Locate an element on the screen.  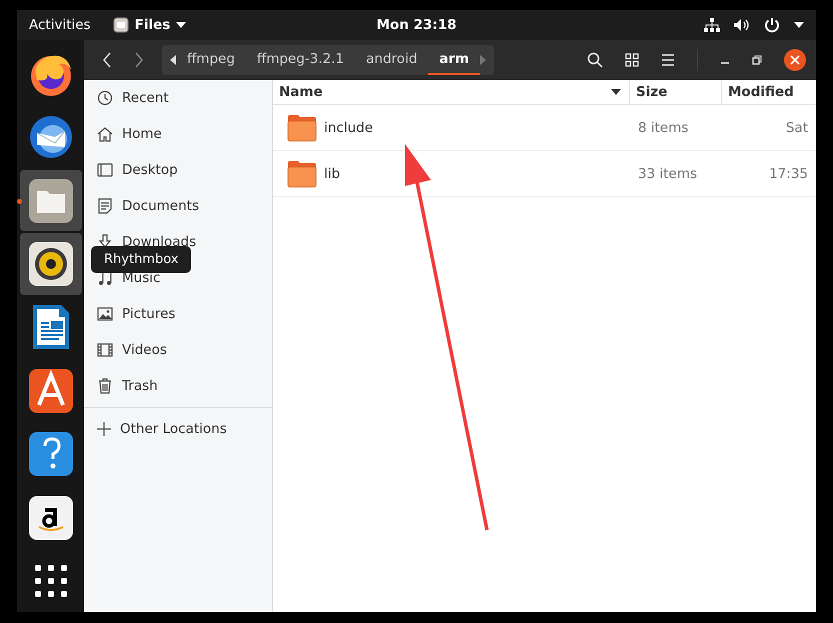
path-button: android is located at coordinates (391, 60).